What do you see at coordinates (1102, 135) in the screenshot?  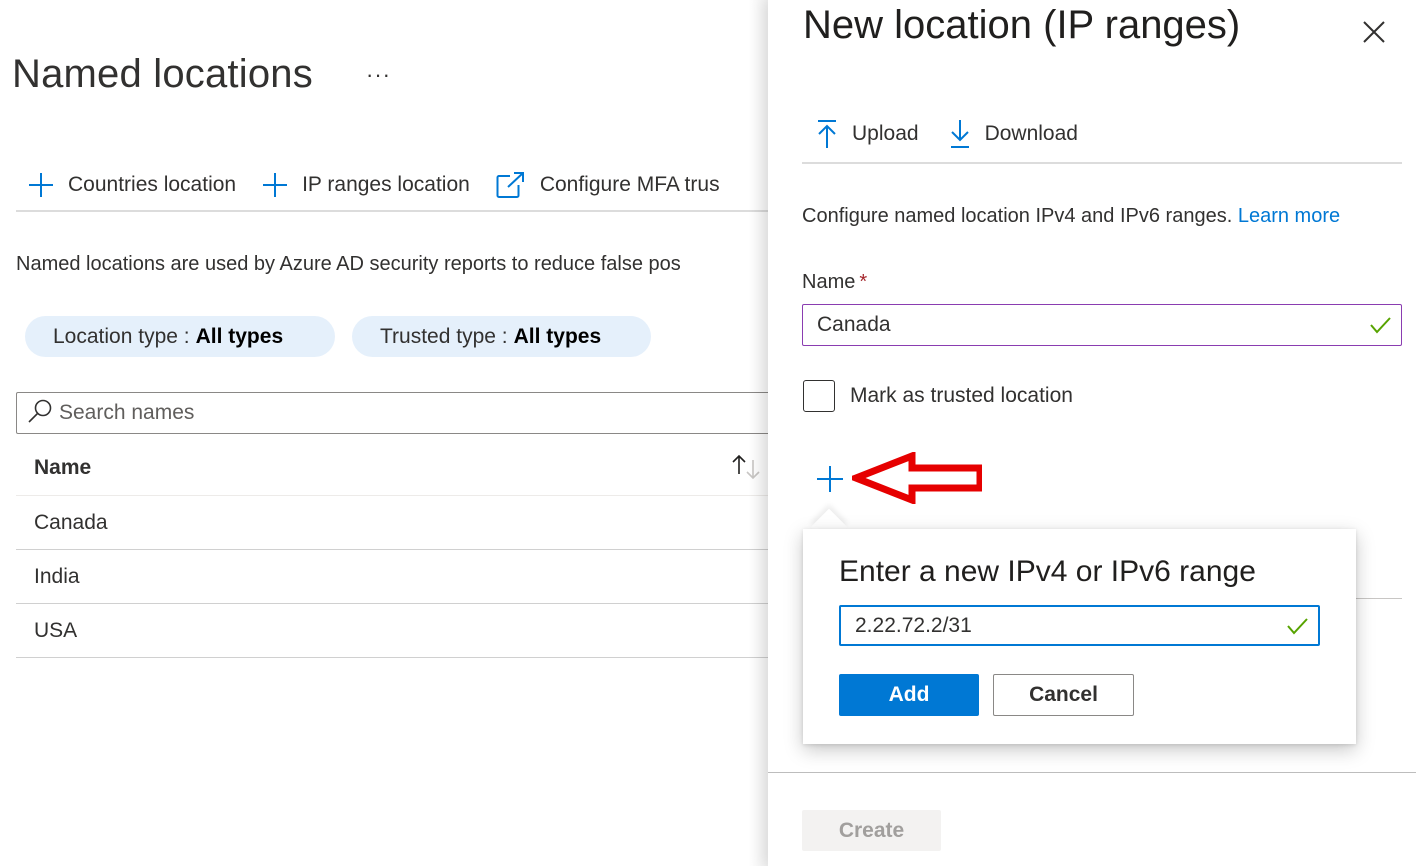 I see `panel-toolbar: Upload Download` at bounding box center [1102, 135].